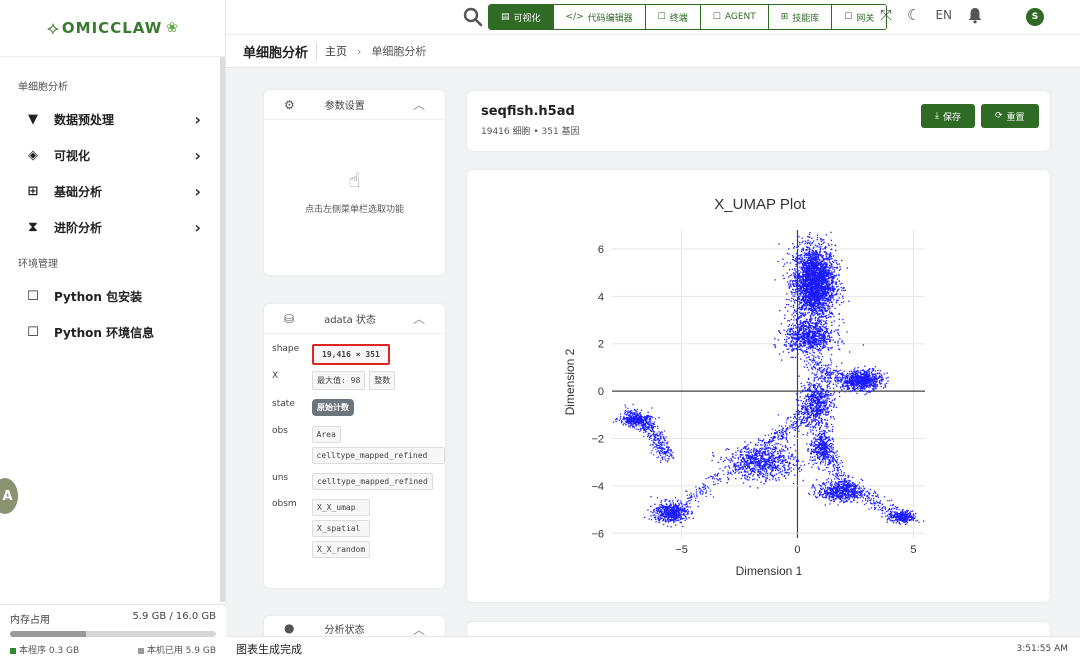 This screenshot has height=660, width=1080. I want to click on sidebar-item-env-info: ☐ Python 环境信息, so click(112, 332).